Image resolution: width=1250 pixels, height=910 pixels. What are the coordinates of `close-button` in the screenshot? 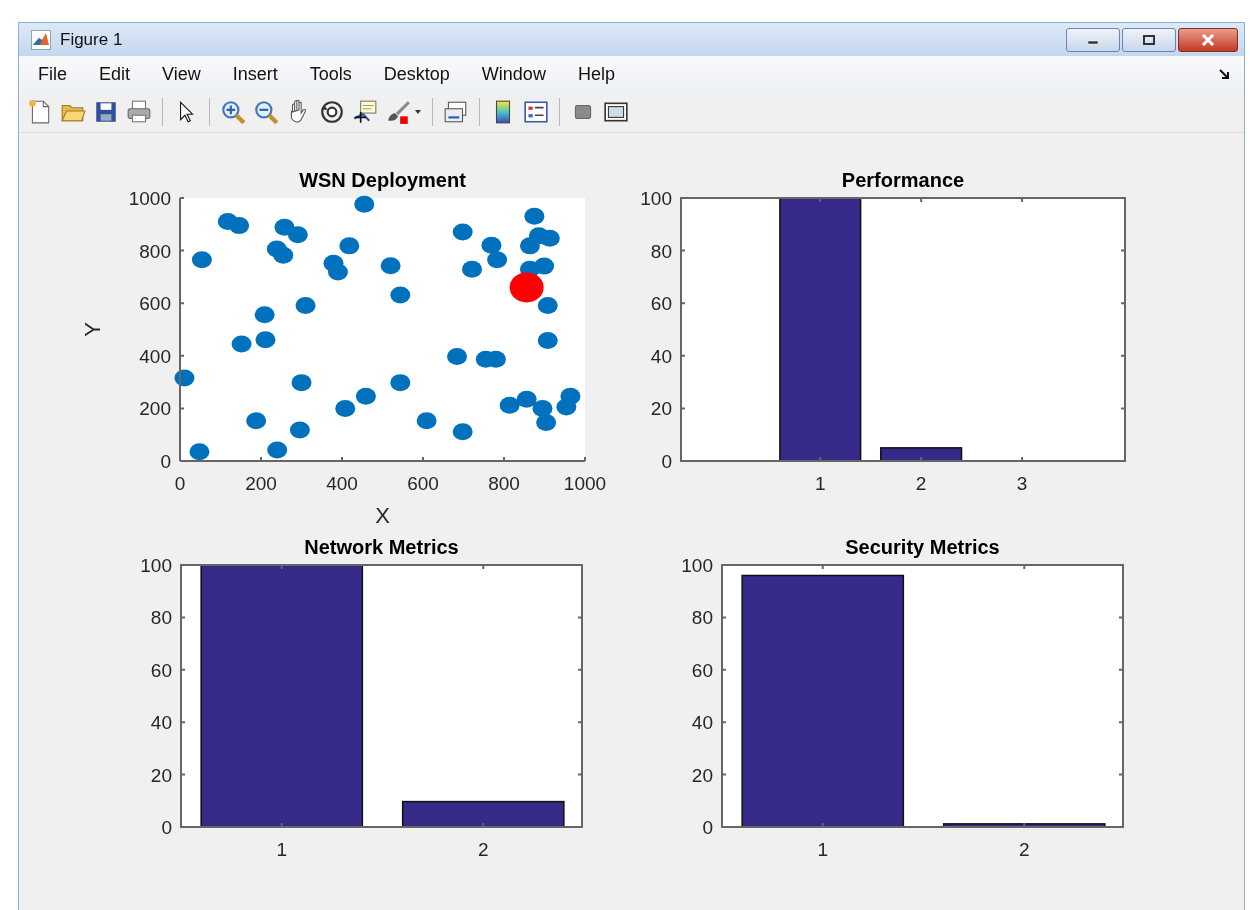 It's located at (1208, 39).